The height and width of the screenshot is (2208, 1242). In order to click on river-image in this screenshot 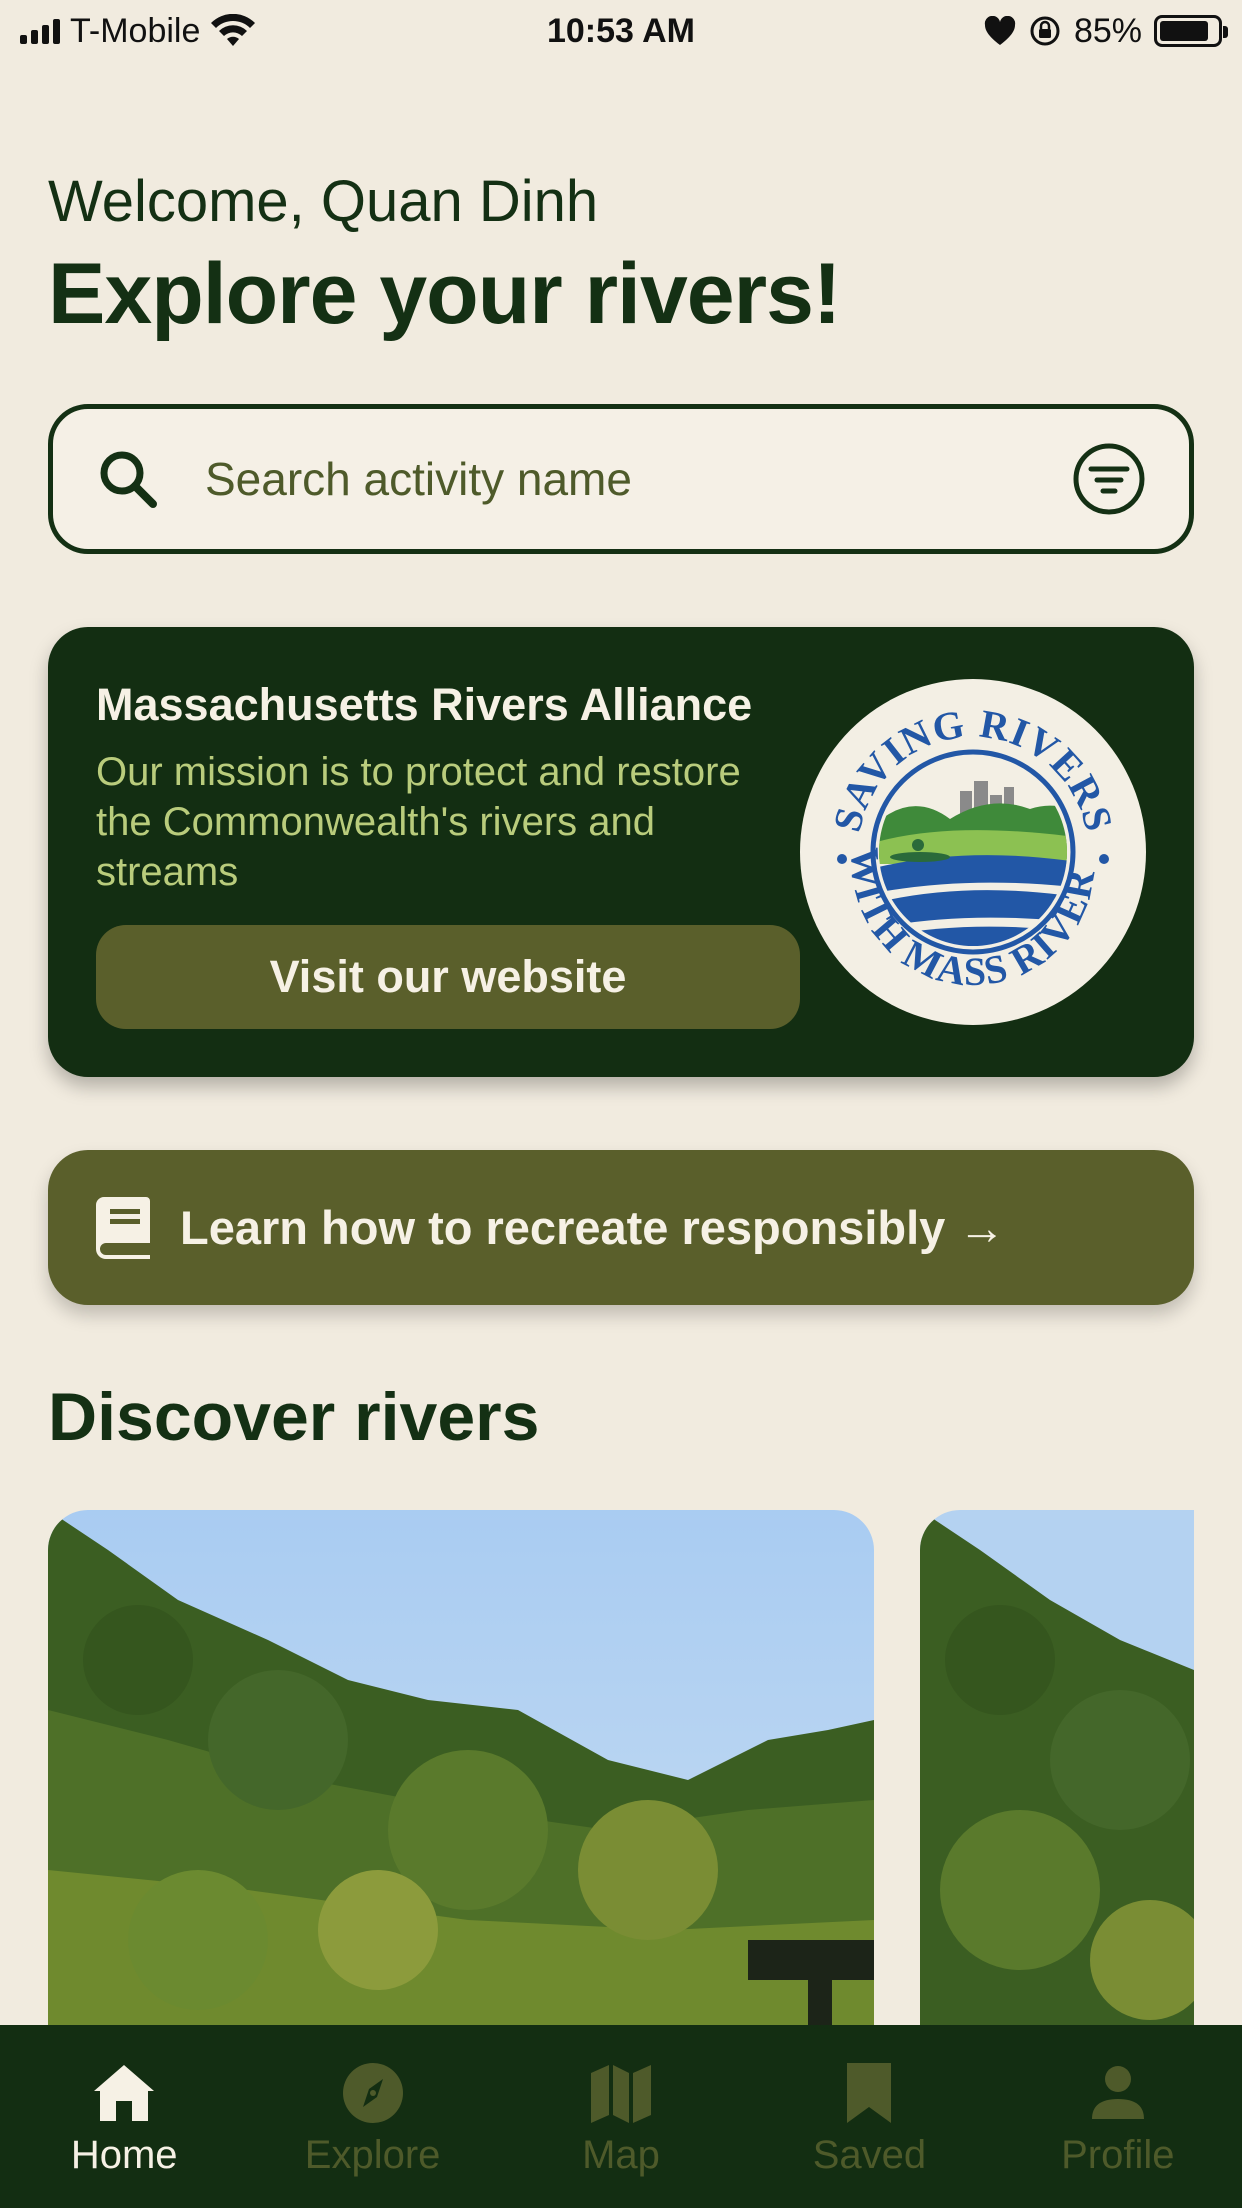, I will do `click(1057, 1770)`.